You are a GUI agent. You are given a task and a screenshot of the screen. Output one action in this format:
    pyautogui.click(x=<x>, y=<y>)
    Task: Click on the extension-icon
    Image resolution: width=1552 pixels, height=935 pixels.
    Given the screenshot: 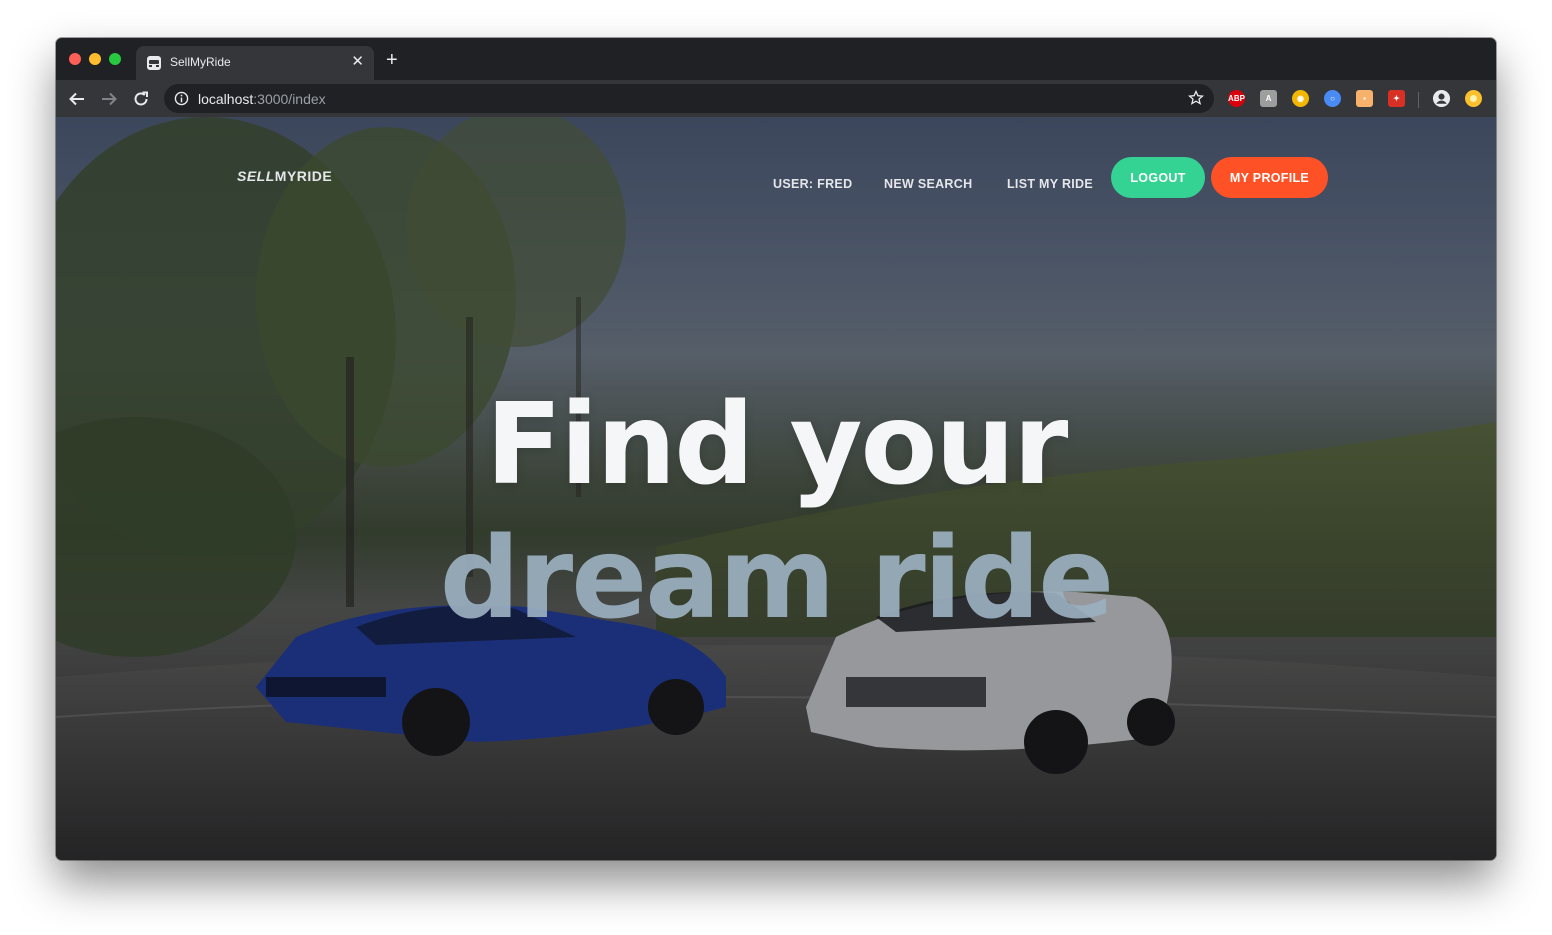 What is the action you would take?
    pyautogui.click(x=1473, y=98)
    